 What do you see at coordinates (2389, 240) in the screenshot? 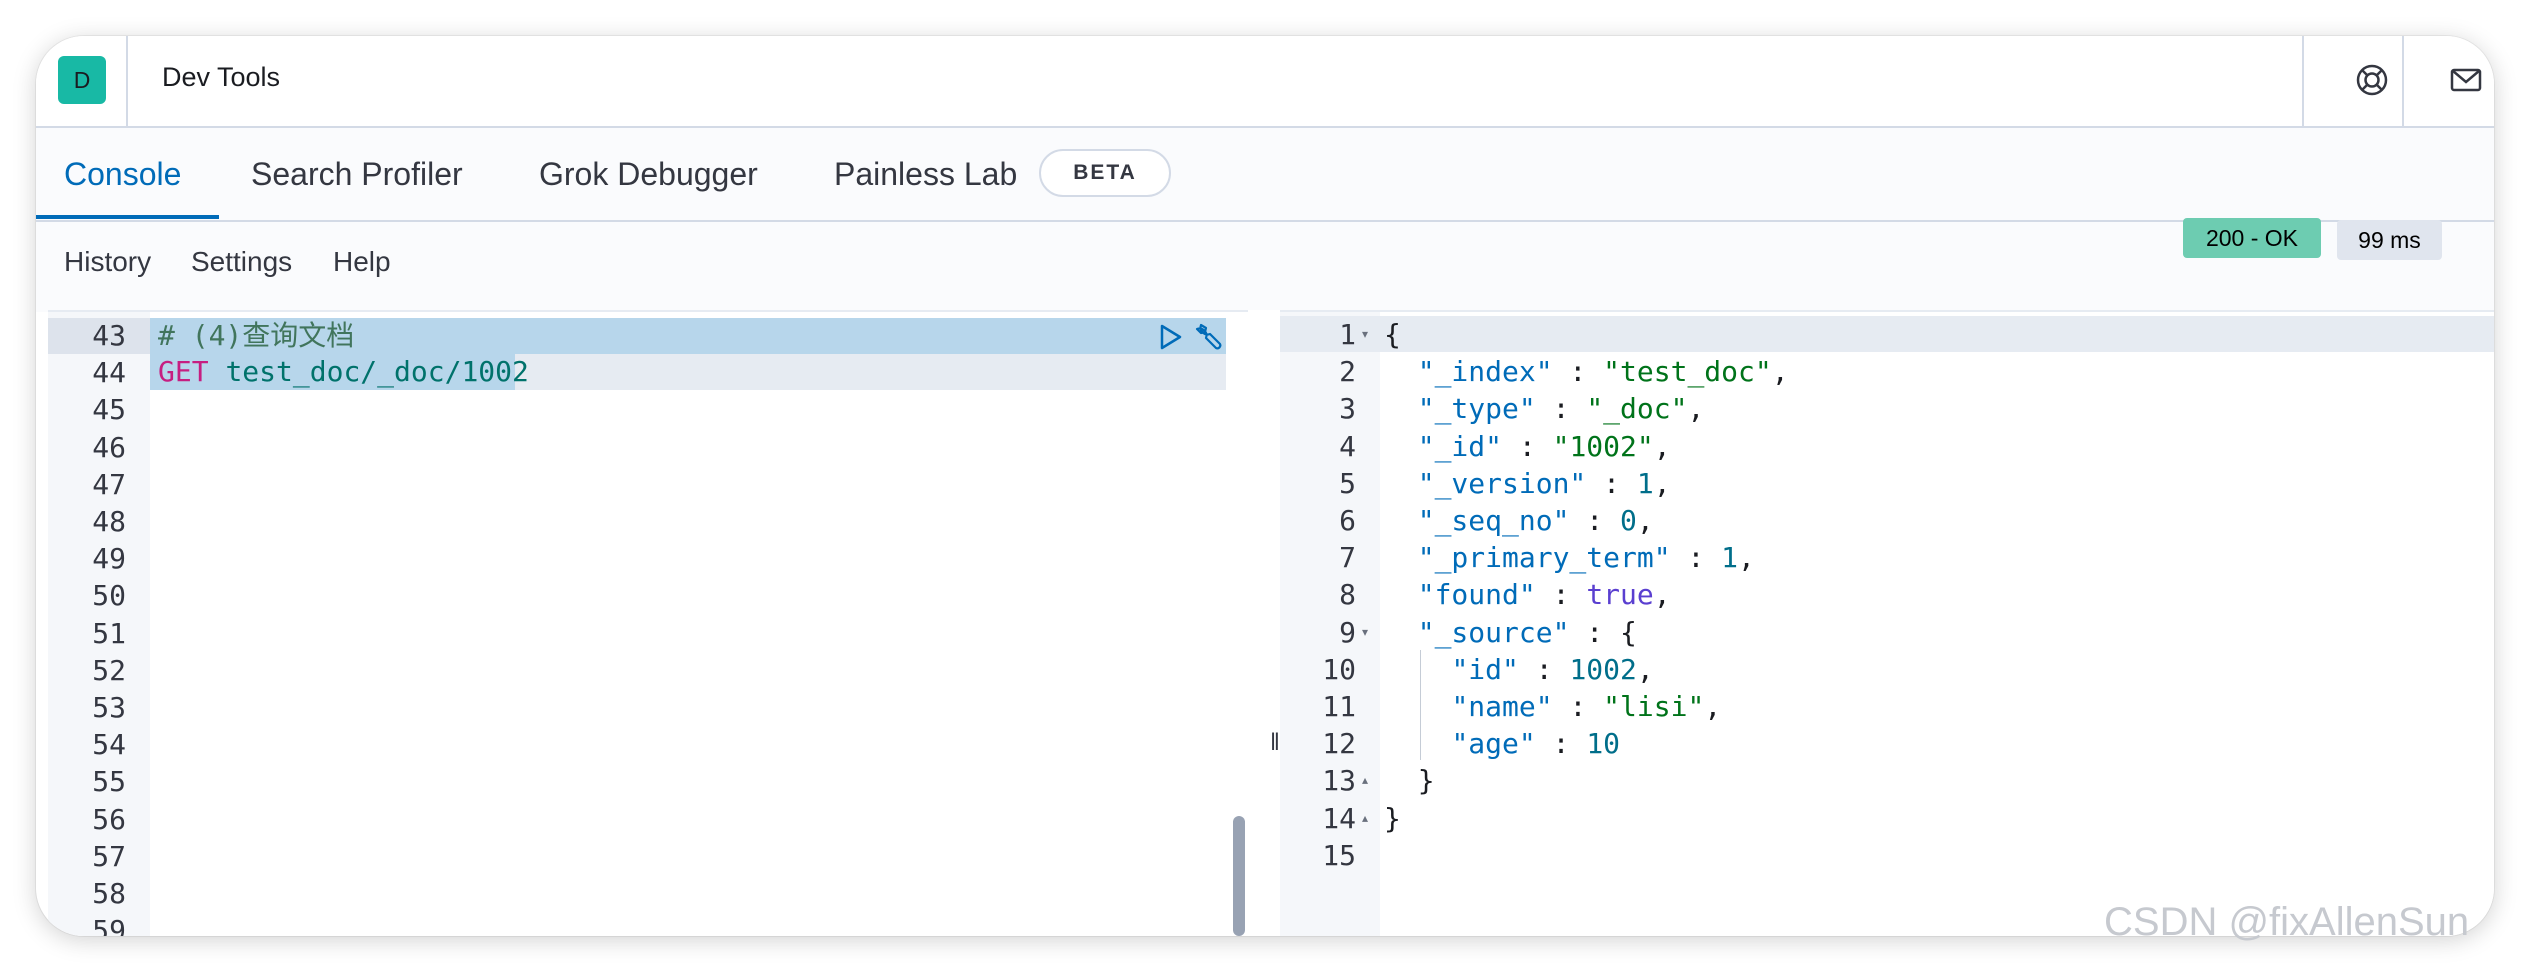
I see `request-time-badge: 99 ms` at bounding box center [2389, 240].